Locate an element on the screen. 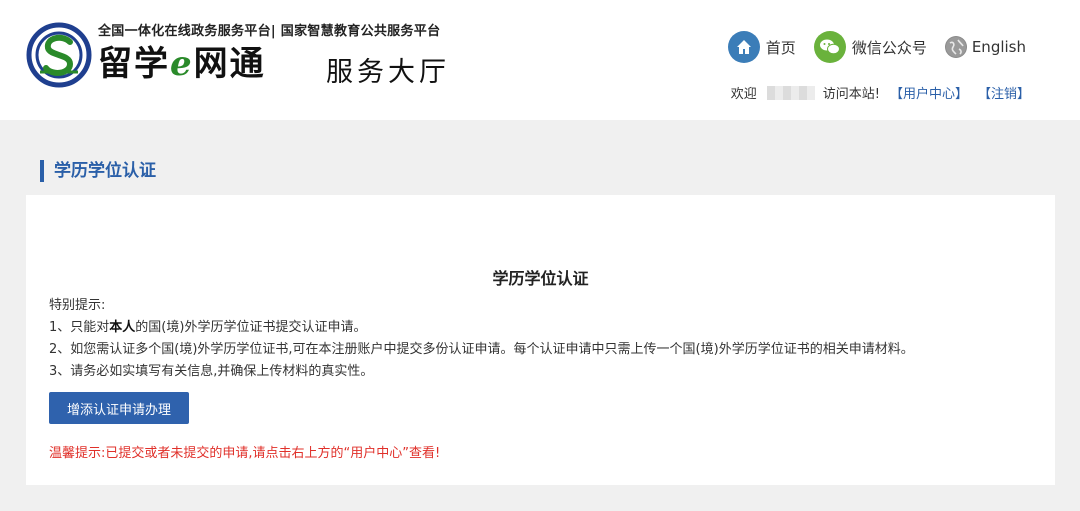 The image size is (1080, 511). notice-label: 特别提示: is located at coordinates (77, 305).